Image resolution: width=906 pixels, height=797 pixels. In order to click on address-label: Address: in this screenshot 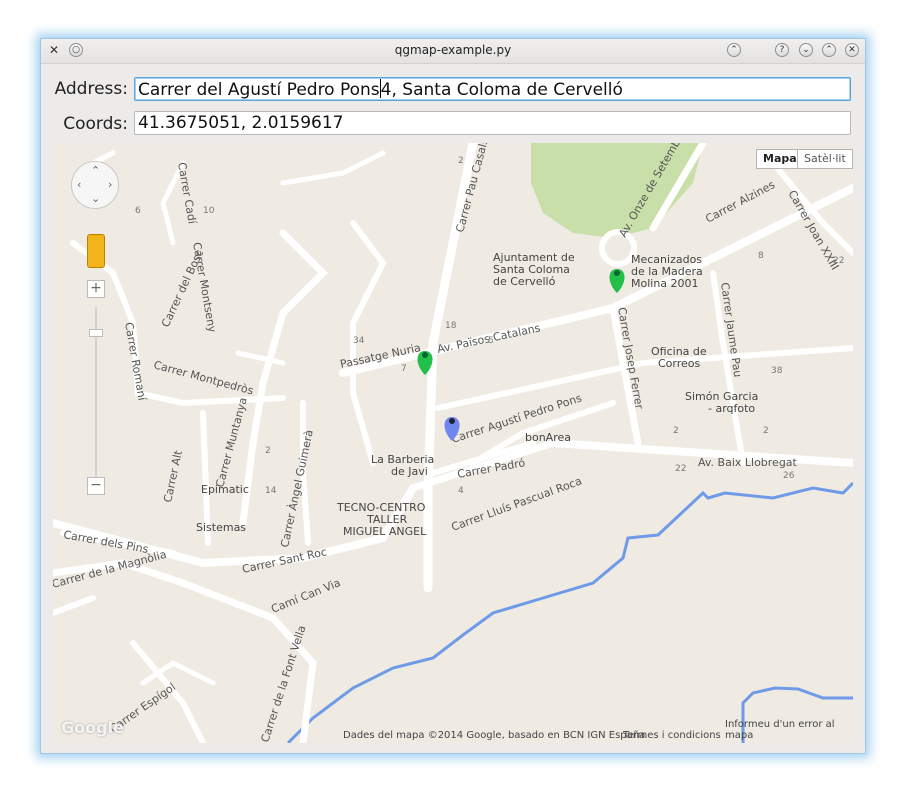, I will do `click(91, 89)`.